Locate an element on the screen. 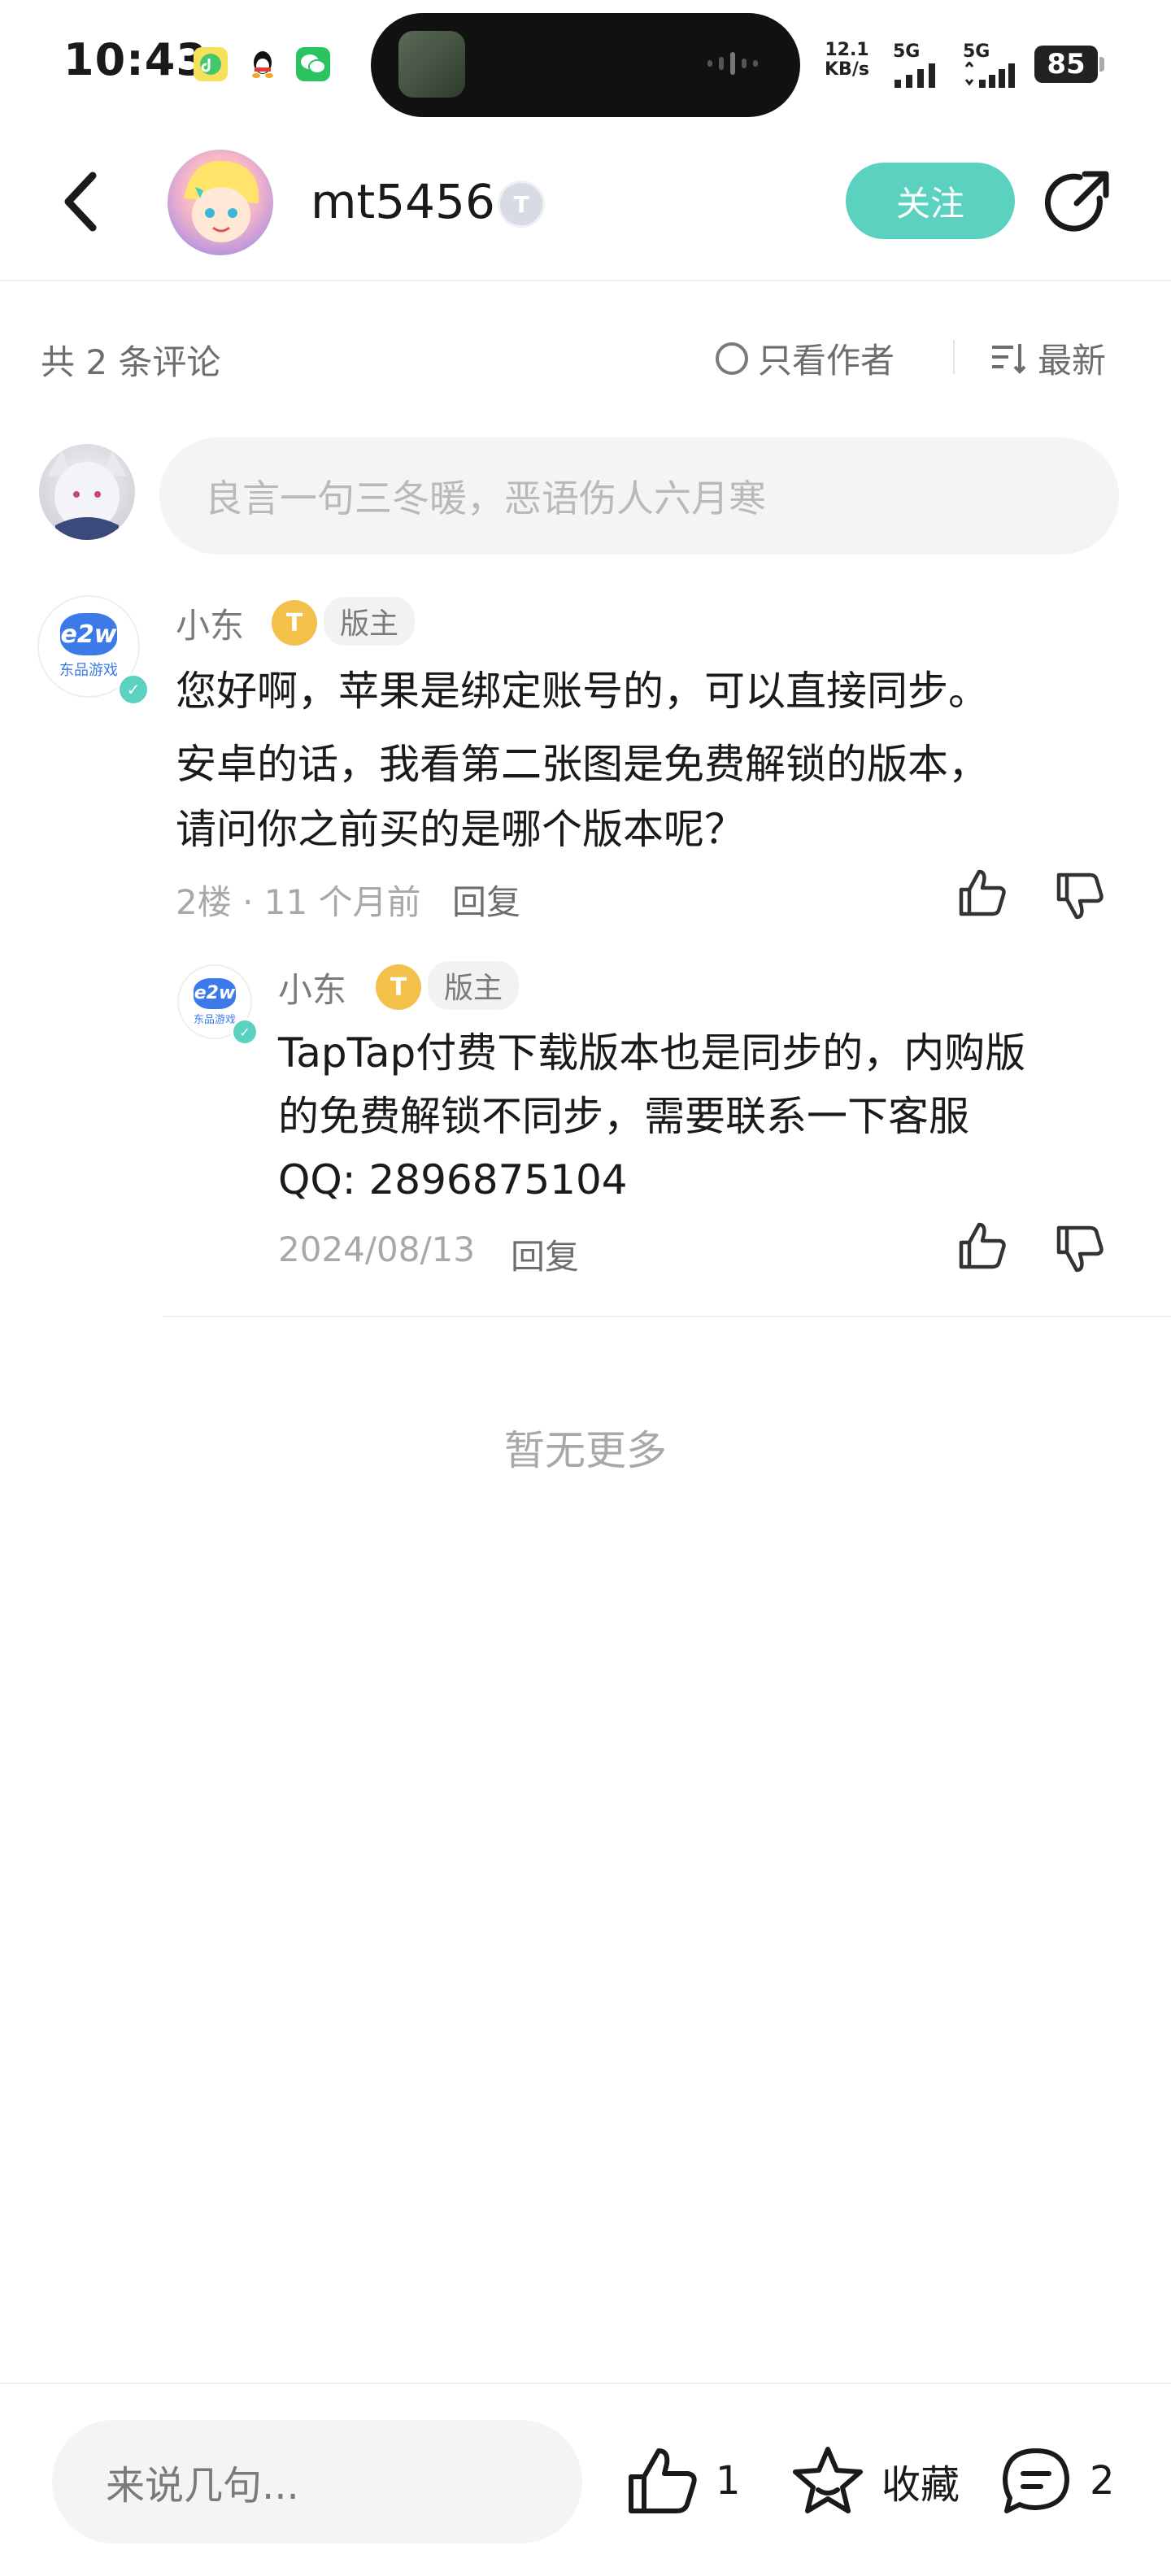 The height and width of the screenshot is (2576, 1171). sort-toggle: 最新 is located at coordinates (1048, 358).